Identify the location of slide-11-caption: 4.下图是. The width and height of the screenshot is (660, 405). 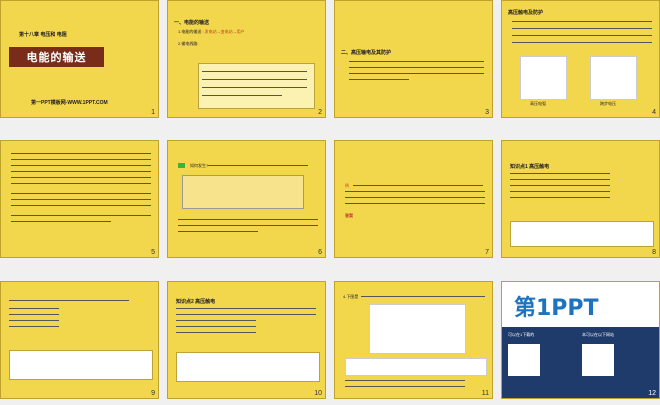
(351, 296).